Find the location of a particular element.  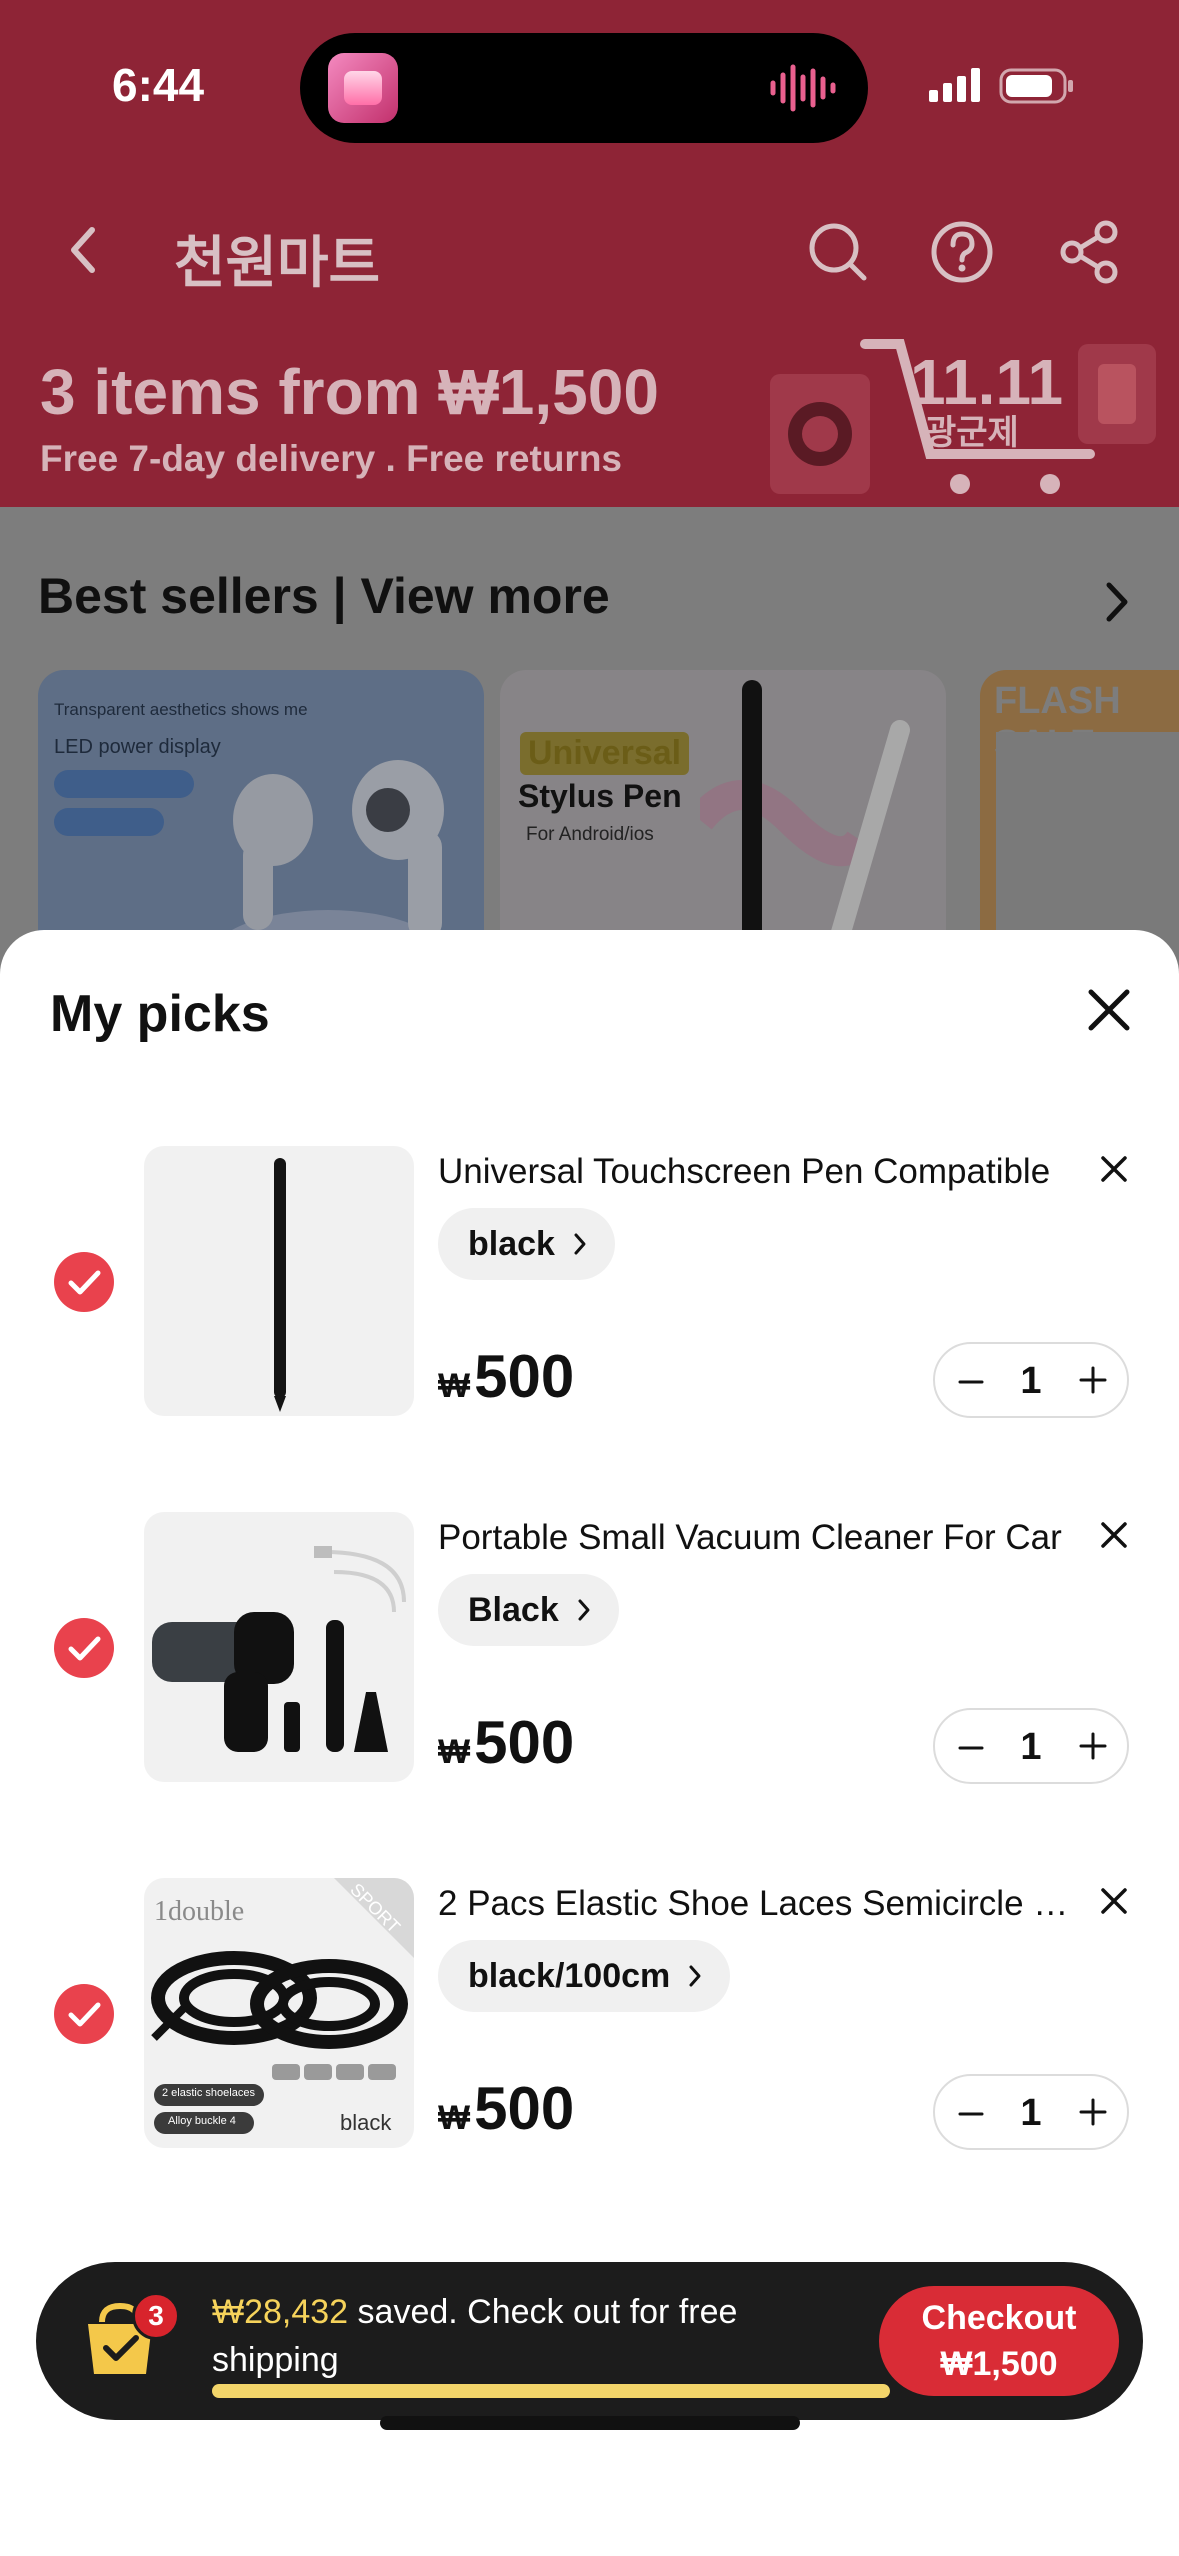

variant-label: Black is located at coordinates (513, 1609).